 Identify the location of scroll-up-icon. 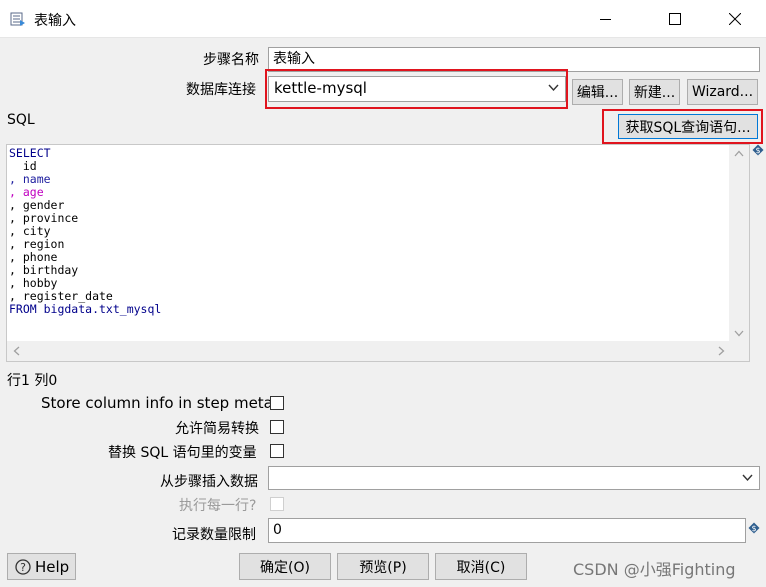
(739, 153).